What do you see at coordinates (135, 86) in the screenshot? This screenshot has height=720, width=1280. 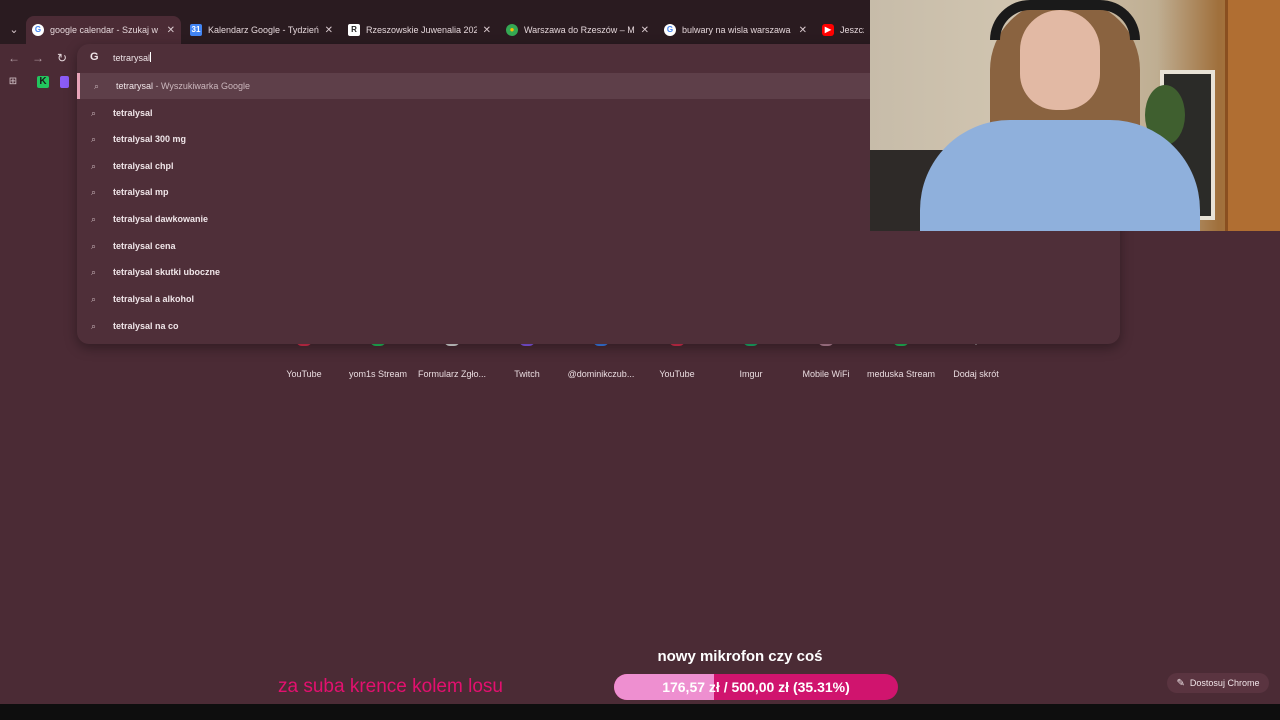 I see `suggestion-text: tetrarysal` at bounding box center [135, 86].